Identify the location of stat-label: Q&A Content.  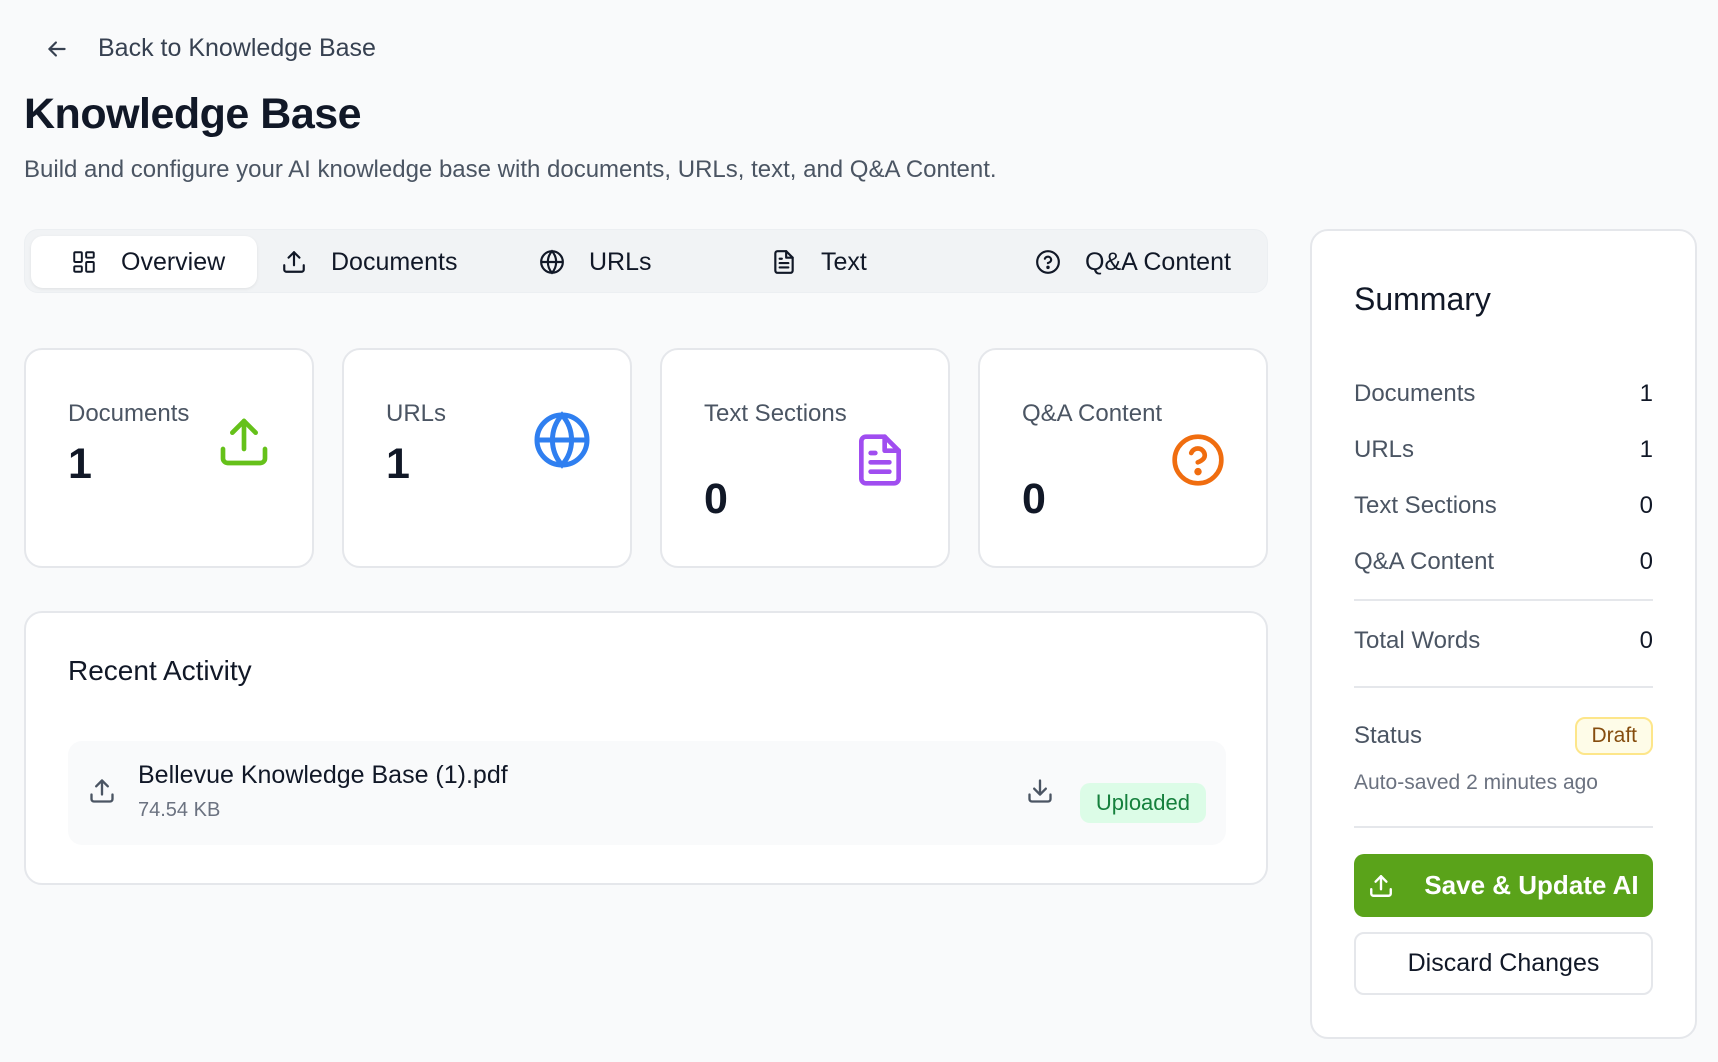
(1092, 413).